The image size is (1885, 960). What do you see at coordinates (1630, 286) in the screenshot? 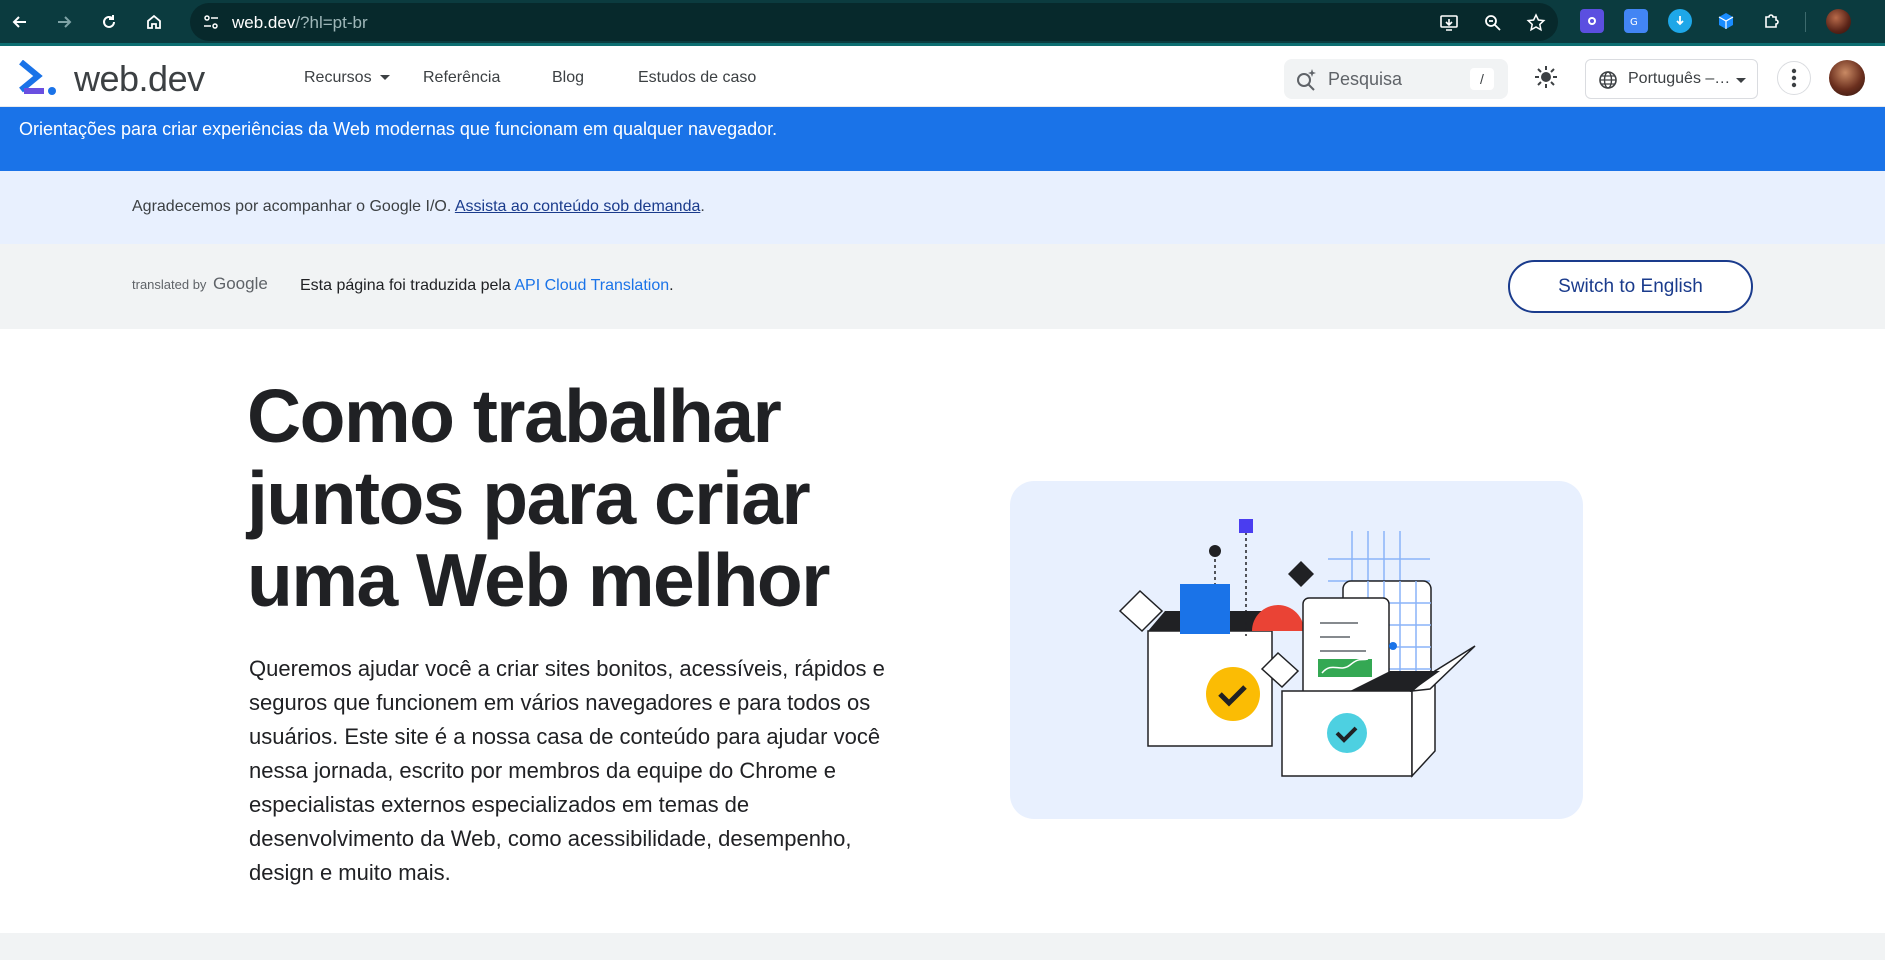
I see `switch-to-english-button: Switch to English` at bounding box center [1630, 286].